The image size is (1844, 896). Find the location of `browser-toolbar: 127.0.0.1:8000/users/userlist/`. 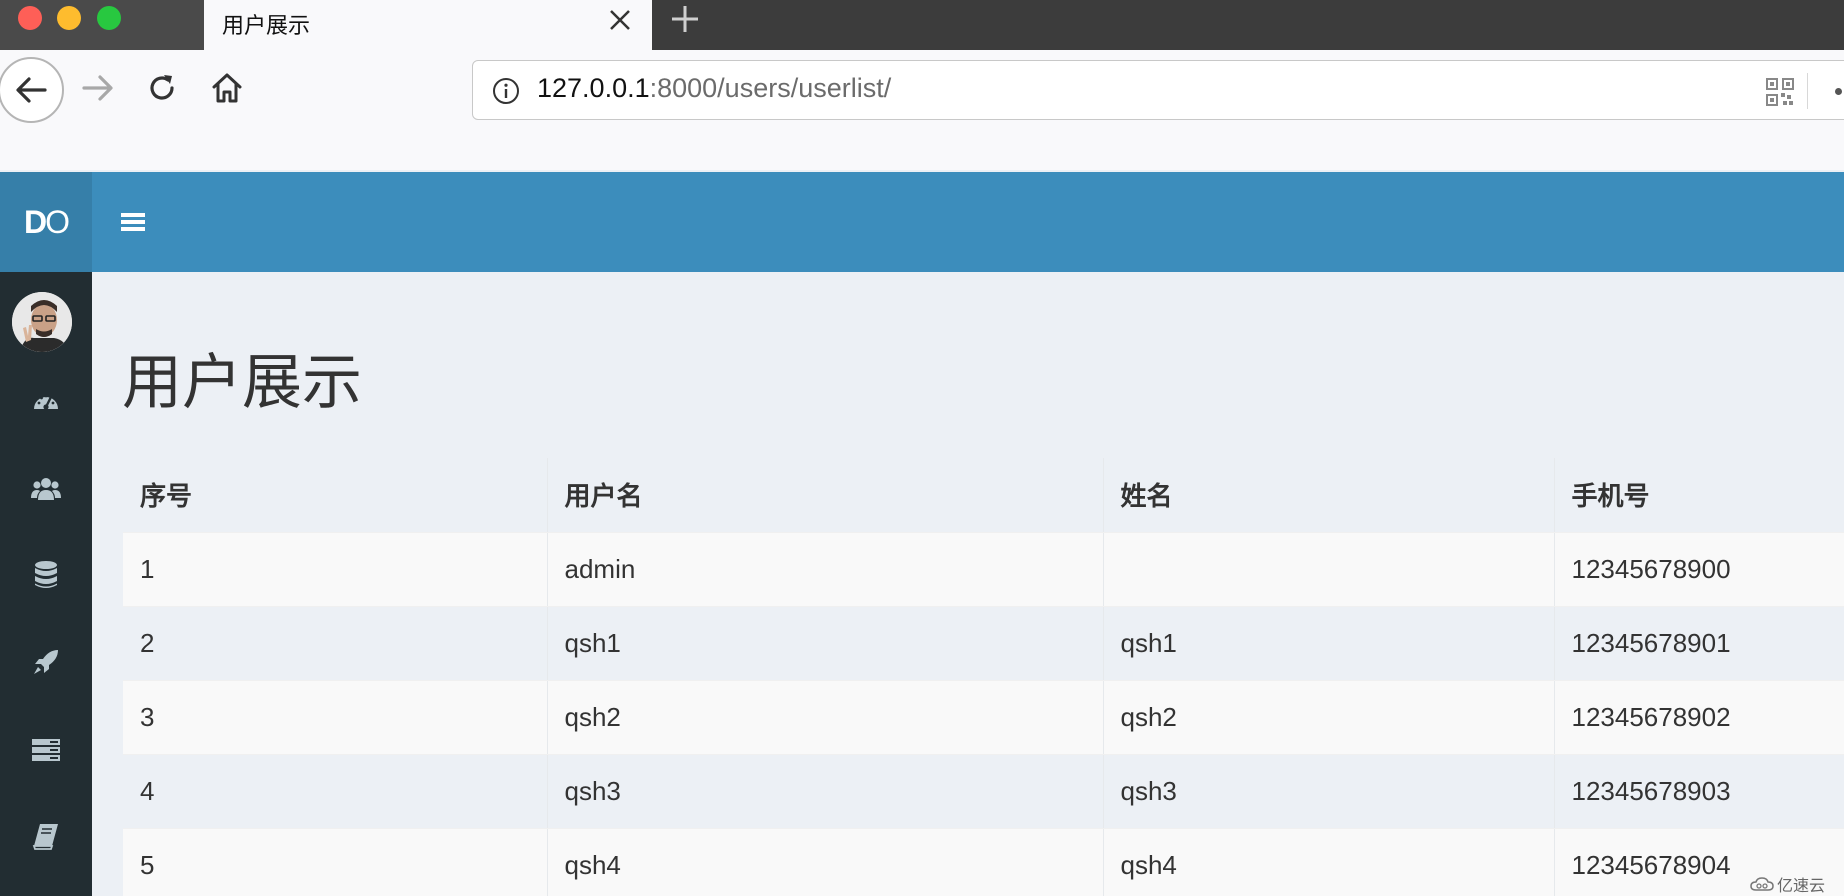

browser-toolbar: 127.0.0.1:8000/users/userlist/ is located at coordinates (922, 110).